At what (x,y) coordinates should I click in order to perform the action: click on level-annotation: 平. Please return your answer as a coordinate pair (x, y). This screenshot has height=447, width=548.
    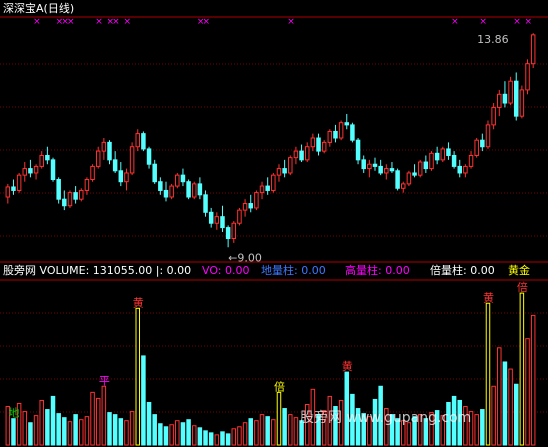
    Looking at the image, I should click on (104, 380).